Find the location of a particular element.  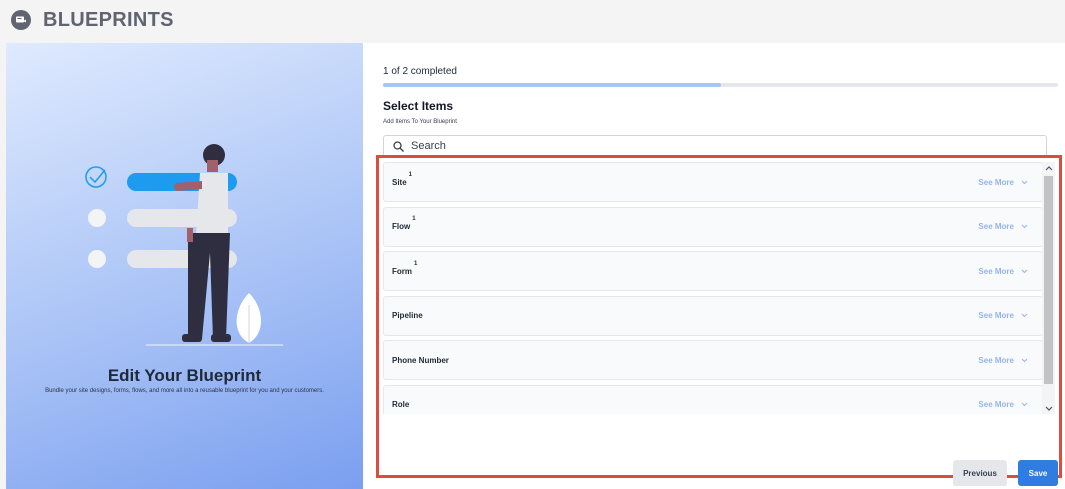

save-button: Save is located at coordinates (1038, 473).